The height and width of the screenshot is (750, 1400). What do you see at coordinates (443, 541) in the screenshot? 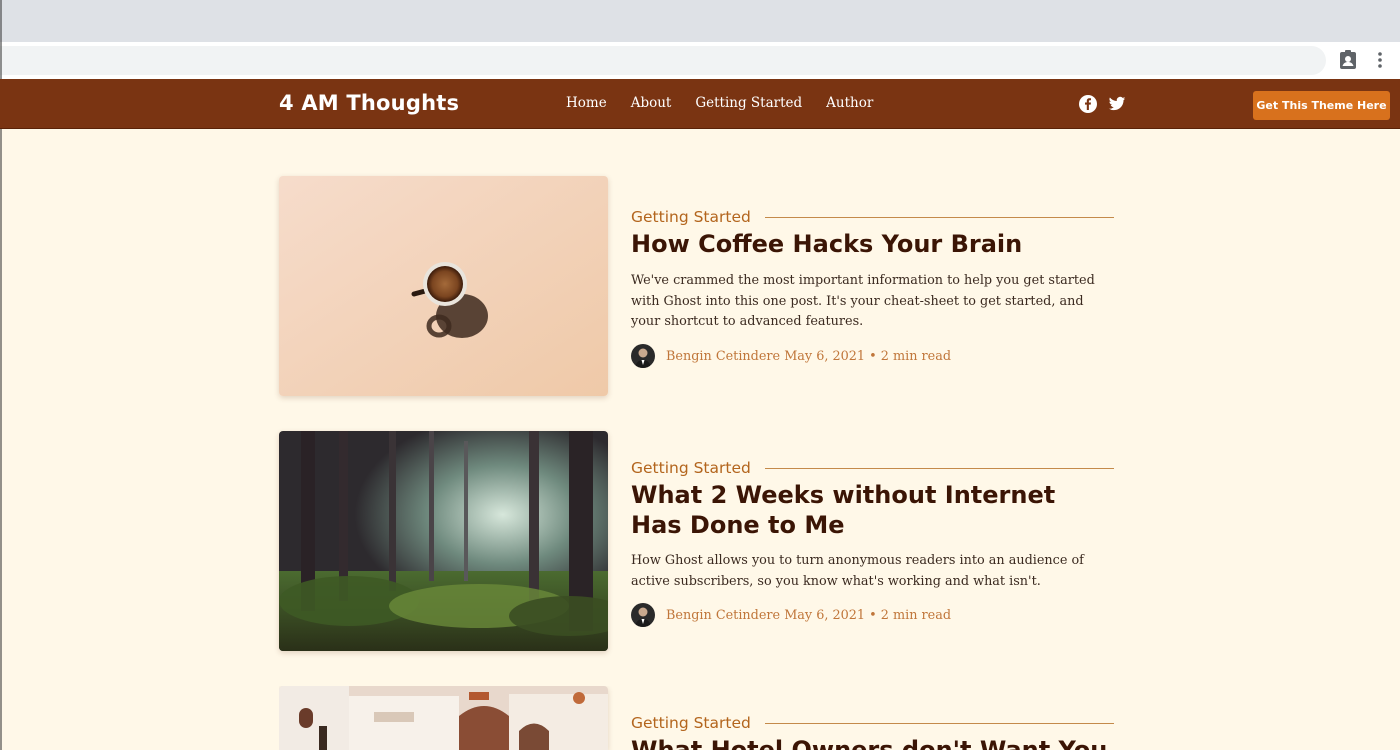
I see `post-image-forest` at bounding box center [443, 541].